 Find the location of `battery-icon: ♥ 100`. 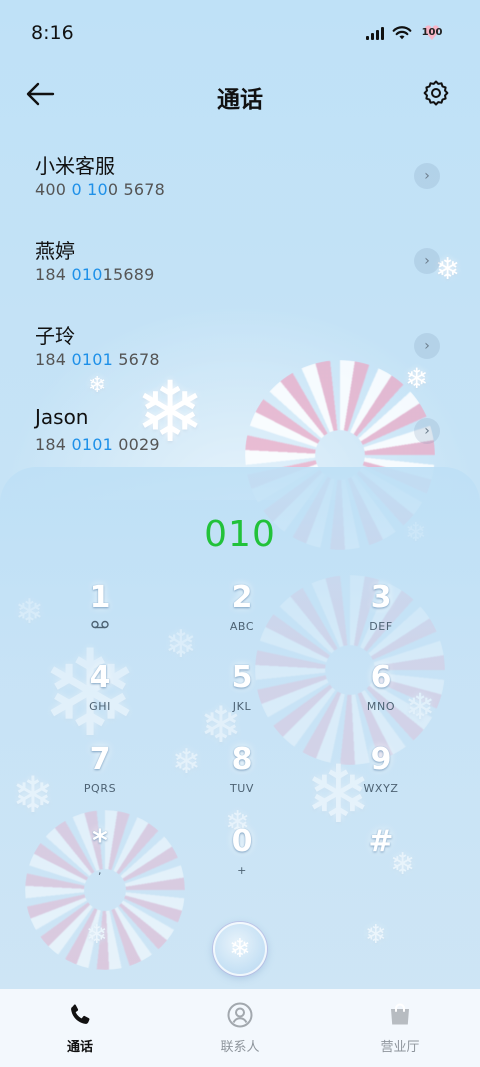

battery-icon: ♥ 100 is located at coordinates (432, 33).